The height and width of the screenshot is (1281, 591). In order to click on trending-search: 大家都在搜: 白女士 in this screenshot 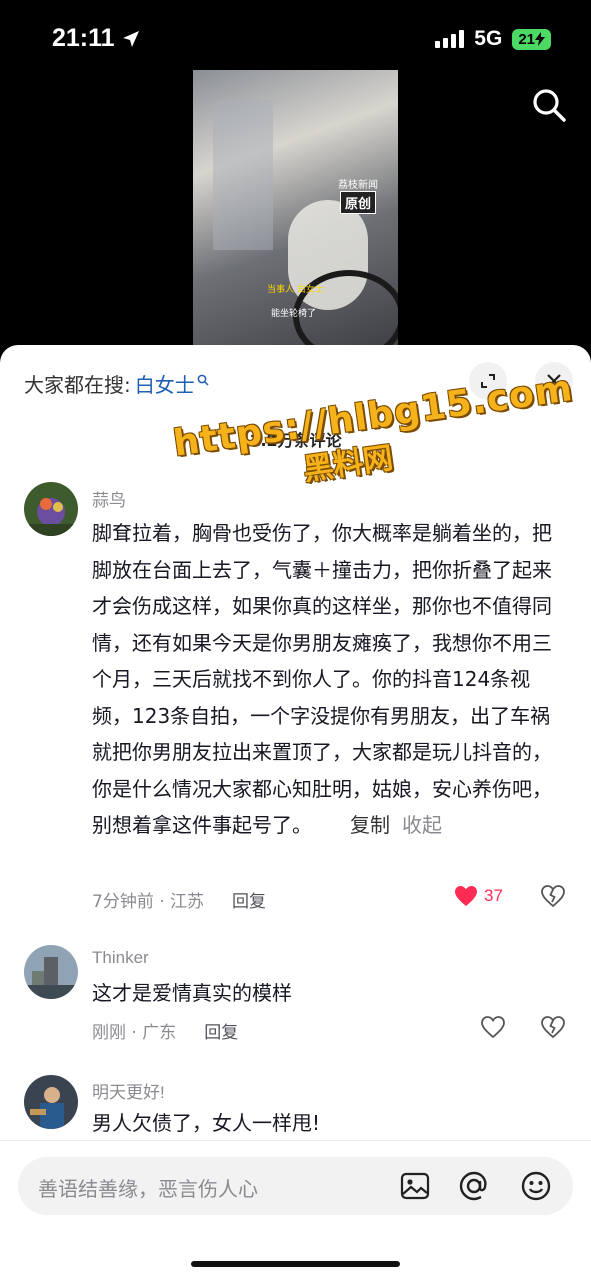, I will do `click(116, 383)`.